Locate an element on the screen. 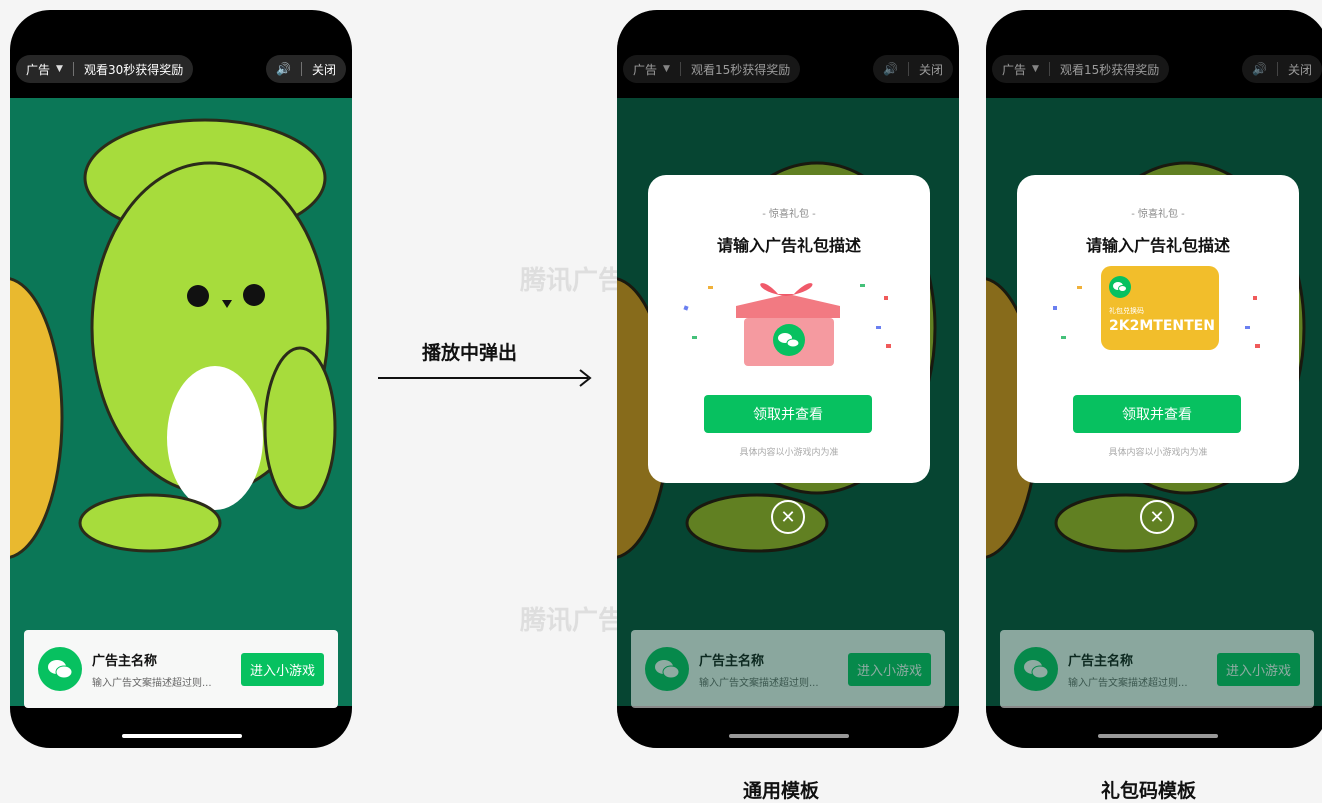 The width and height of the screenshot is (1322, 803). gift-code-card: 礼包兑换码 2K2MTENTEN is located at coordinates (1160, 308).